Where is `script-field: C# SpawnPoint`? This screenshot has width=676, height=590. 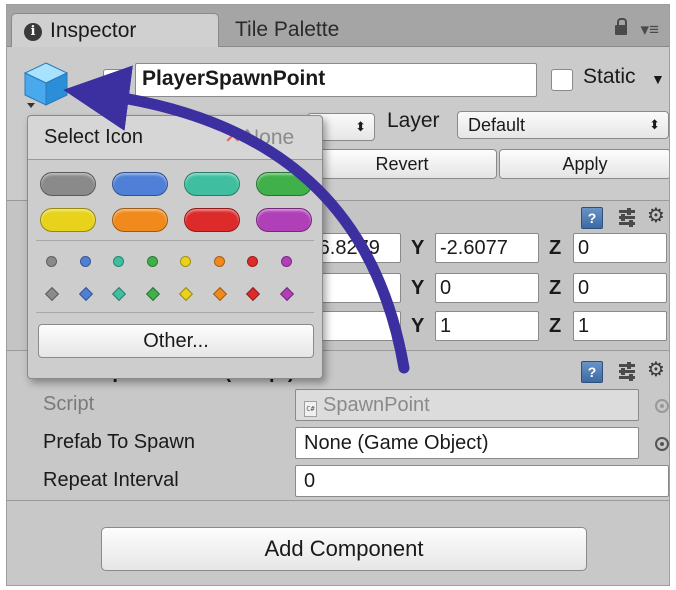 script-field: C# SpawnPoint is located at coordinates (467, 405).